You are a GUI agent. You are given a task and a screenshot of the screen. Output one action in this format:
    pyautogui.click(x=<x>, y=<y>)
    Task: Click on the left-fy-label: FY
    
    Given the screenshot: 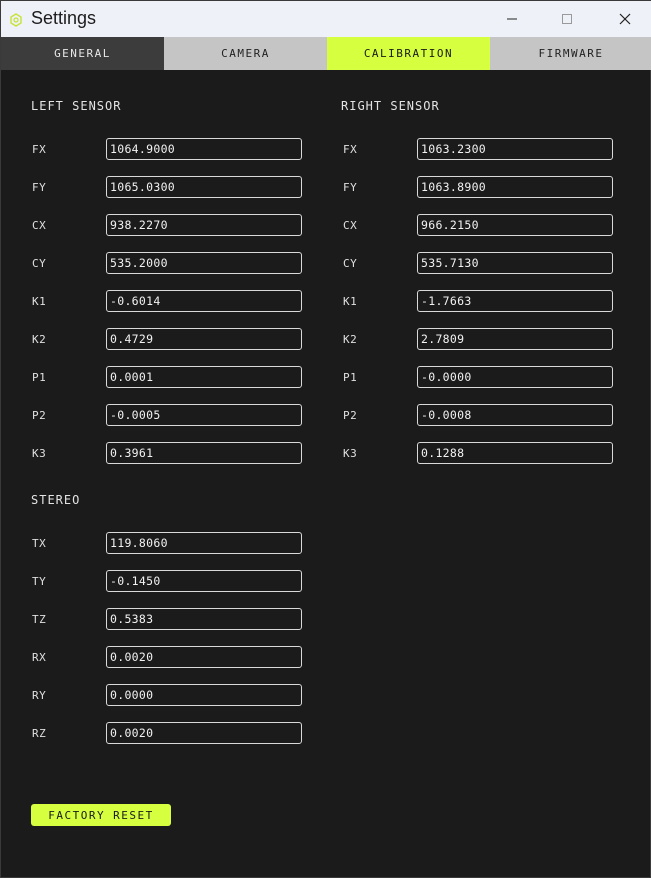 What is the action you would take?
    pyautogui.click(x=39, y=187)
    